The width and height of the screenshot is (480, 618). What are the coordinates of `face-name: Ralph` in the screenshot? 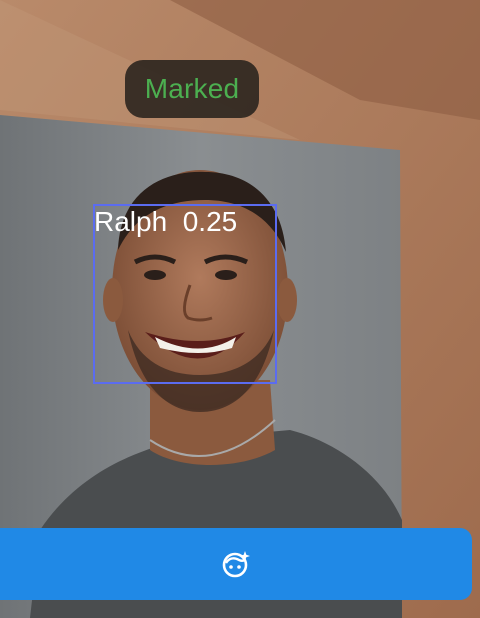 It's located at (131, 221).